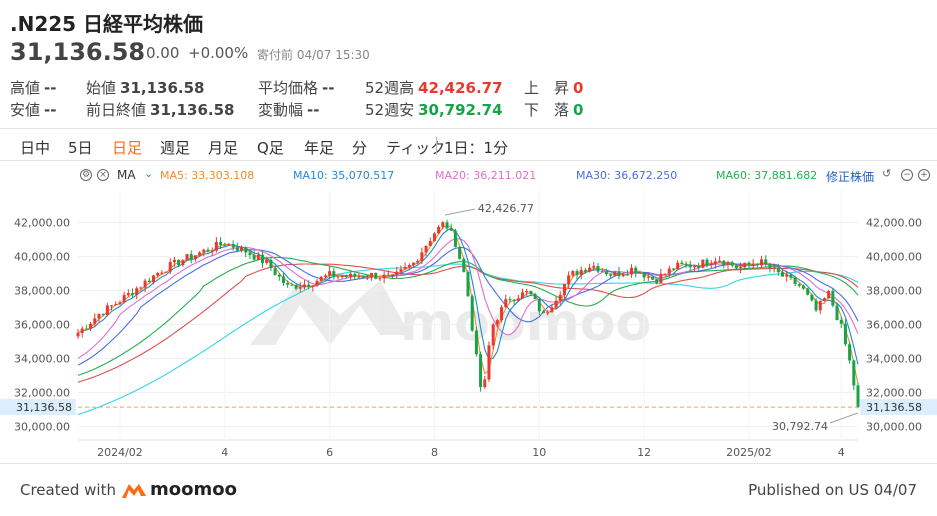 This screenshot has width=937, height=516. What do you see at coordinates (344, 175) in the screenshot?
I see `ma10-value: MA10: 35,070.517` at bounding box center [344, 175].